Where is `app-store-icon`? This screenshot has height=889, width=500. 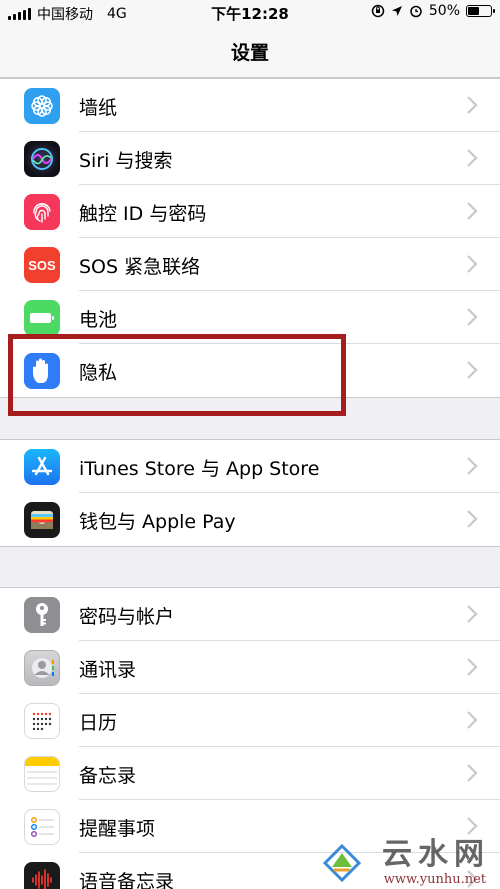
app-store-icon is located at coordinates (42, 467).